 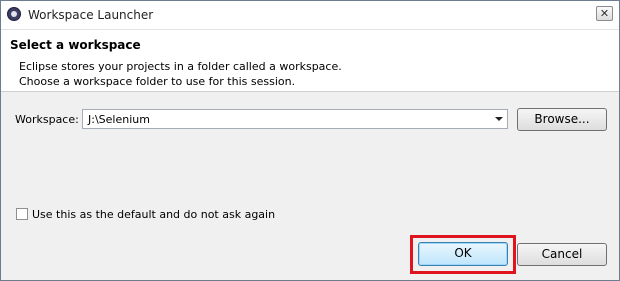 I want to click on workspace-label: Workspace:, so click(x=47, y=119).